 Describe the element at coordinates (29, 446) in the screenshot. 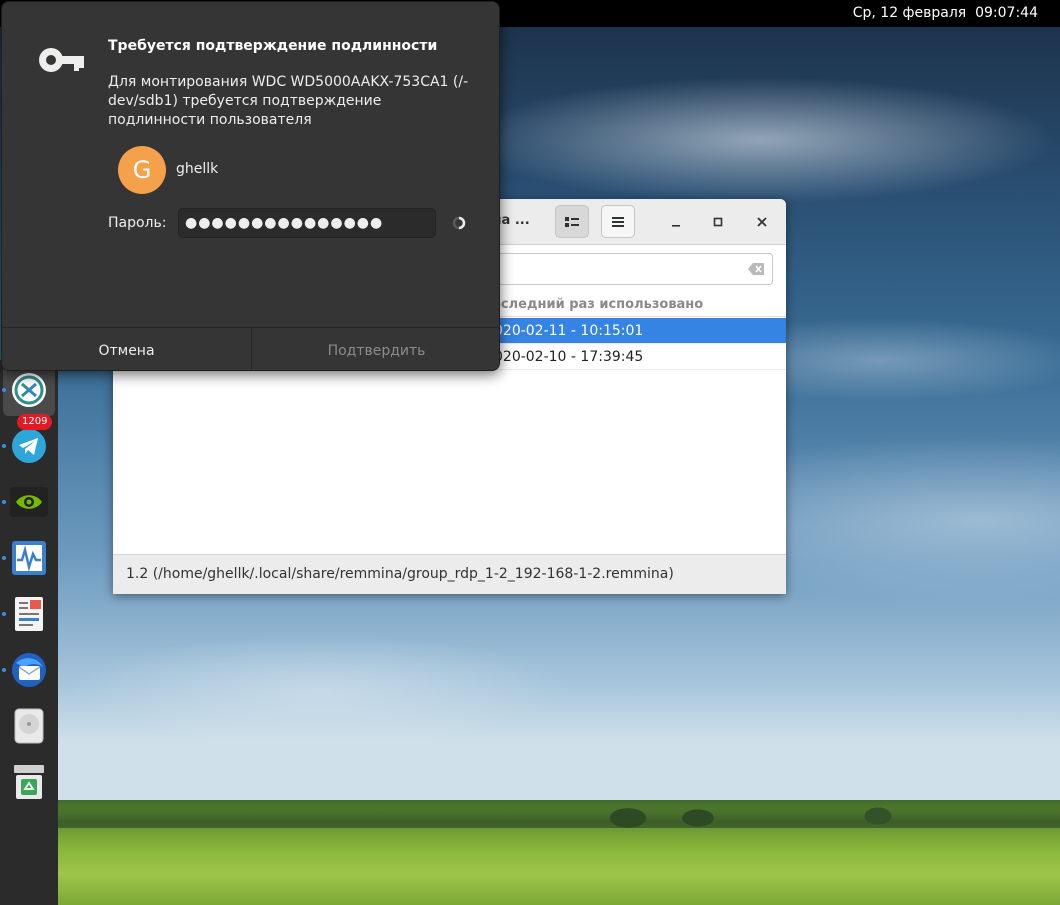

I see `telegram-icon` at that location.